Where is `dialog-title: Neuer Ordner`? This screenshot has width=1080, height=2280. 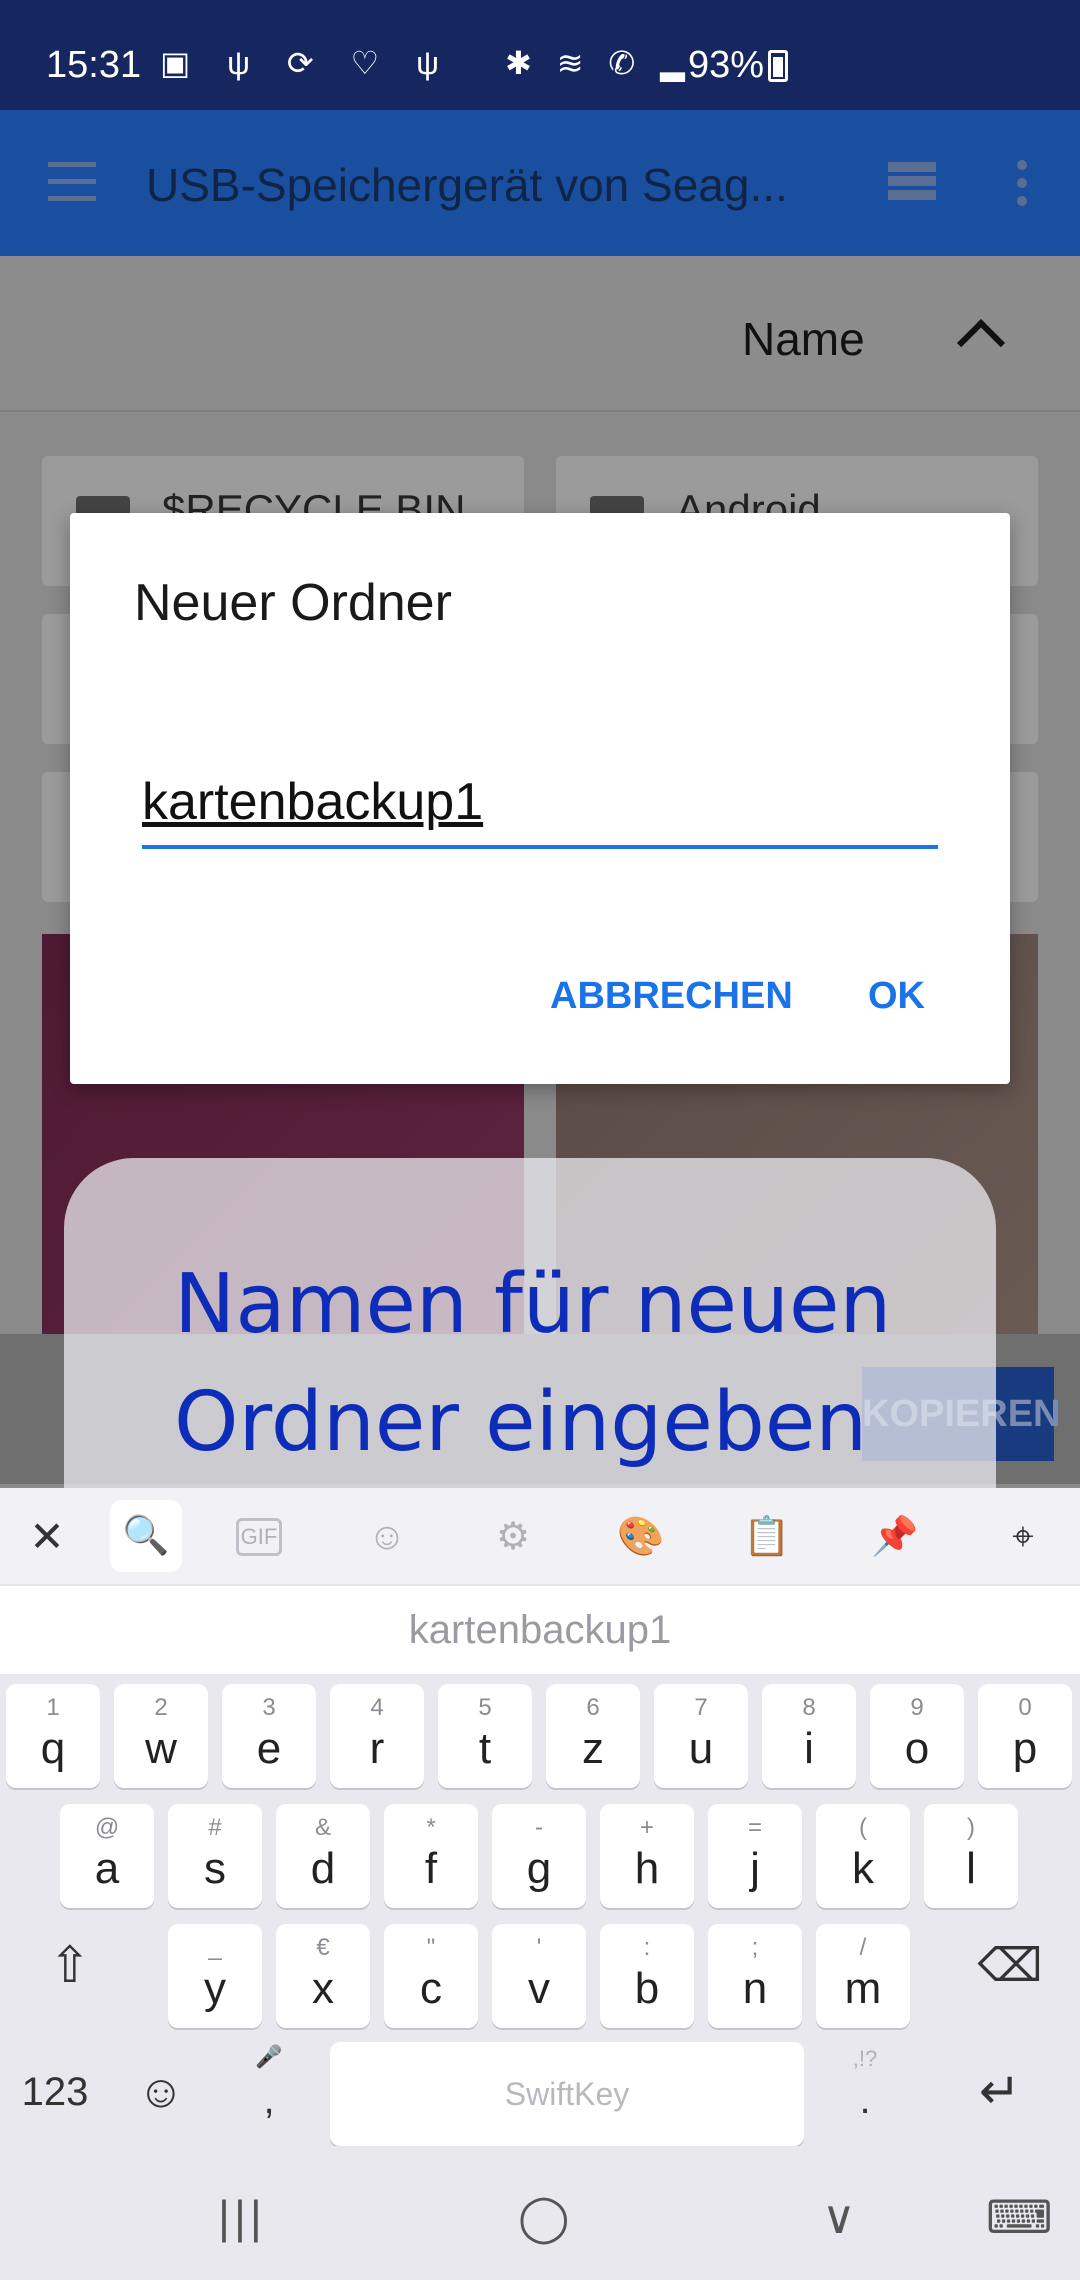 dialog-title: Neuer Ordner is located at coordinates (293, 603).